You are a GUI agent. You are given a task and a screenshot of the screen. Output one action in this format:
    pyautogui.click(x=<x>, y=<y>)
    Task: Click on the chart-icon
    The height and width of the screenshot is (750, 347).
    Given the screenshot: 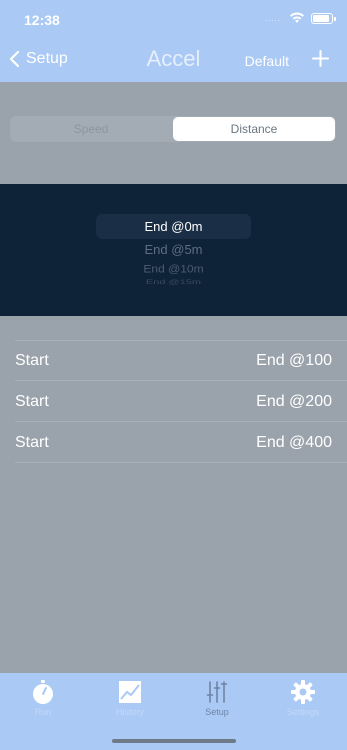 What is the action you would take?
    pyautogui.click(x=130, y=692)
    